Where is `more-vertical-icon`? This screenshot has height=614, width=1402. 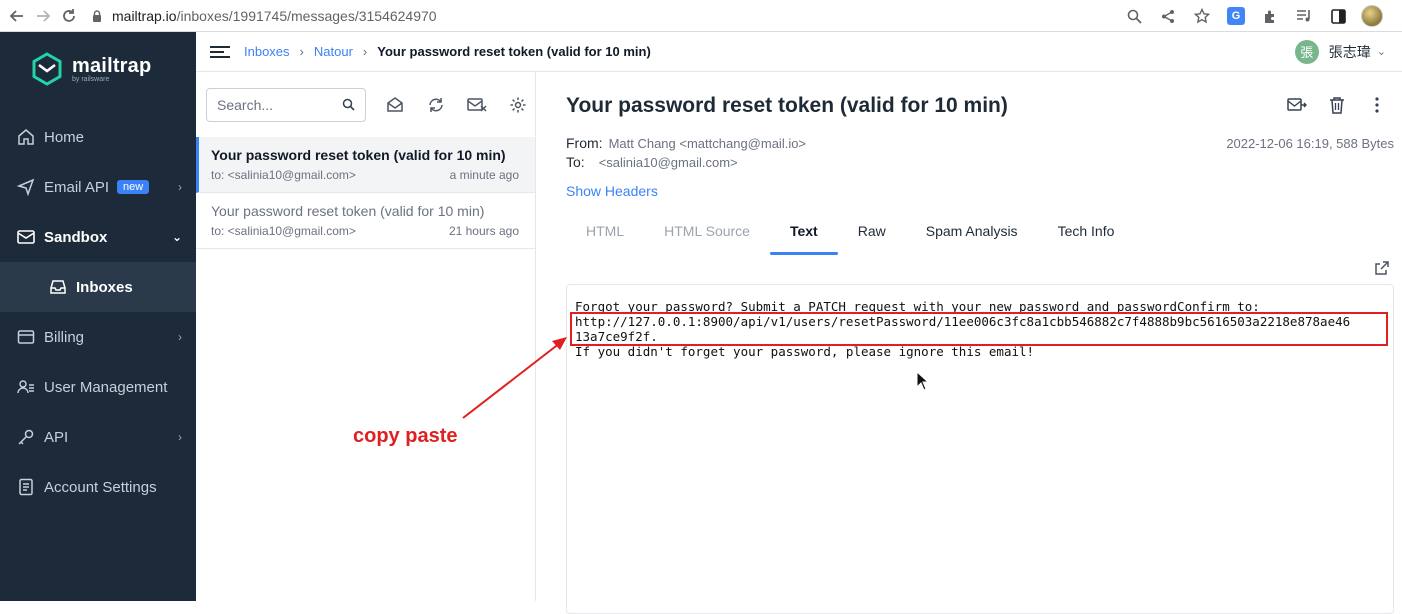 more-vertical-icon is located at coordinates (1377, 105).